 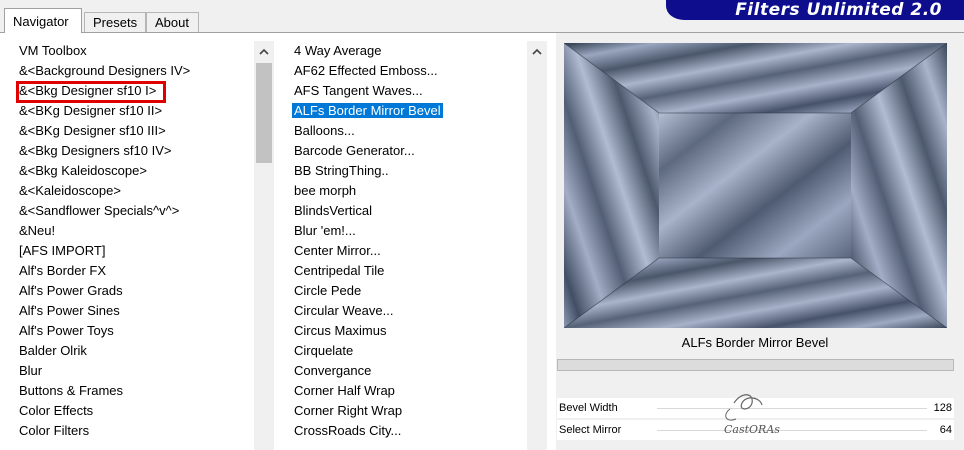 What do you see at coordinates (752, 429) in the screenshot?
I see `svg-text: CastORAs` at bounding box center [752, 429].